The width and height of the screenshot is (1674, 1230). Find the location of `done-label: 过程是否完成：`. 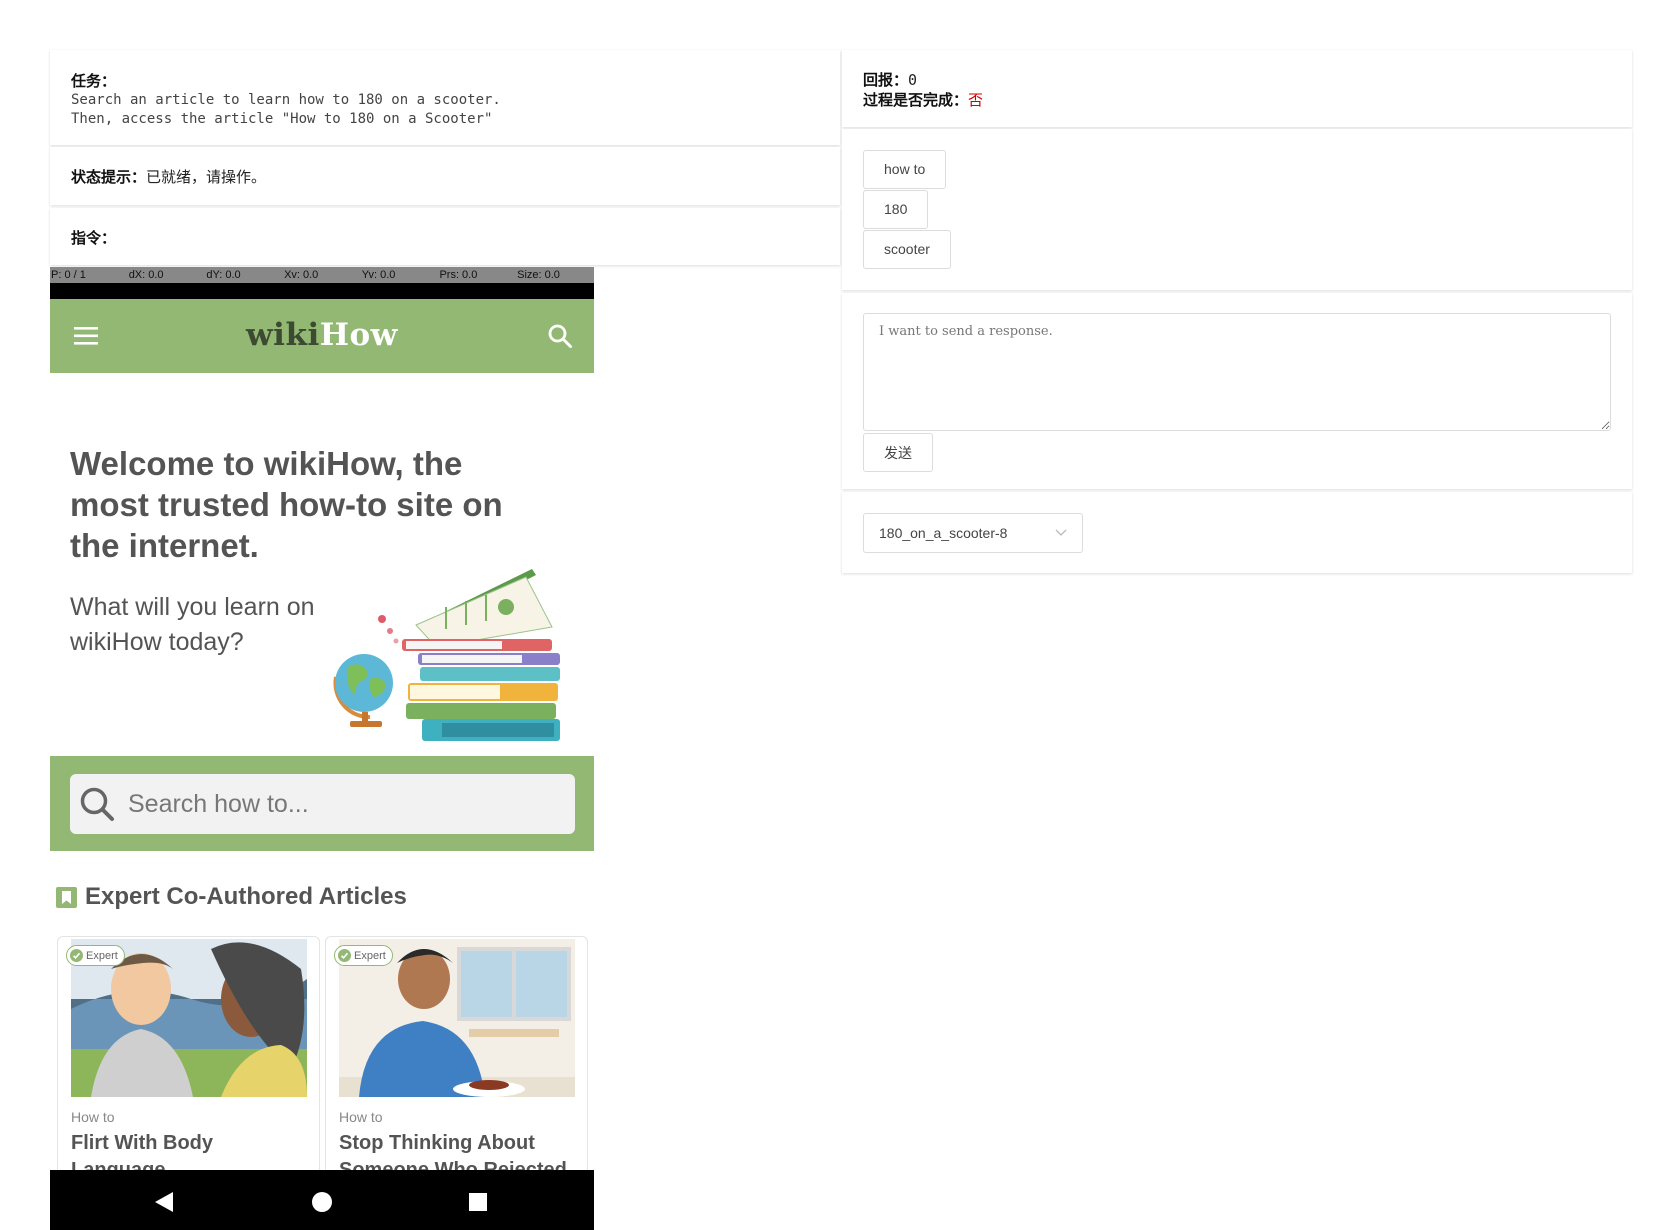

done-label: 过程是否完成： is located at coordinates (916, 100).